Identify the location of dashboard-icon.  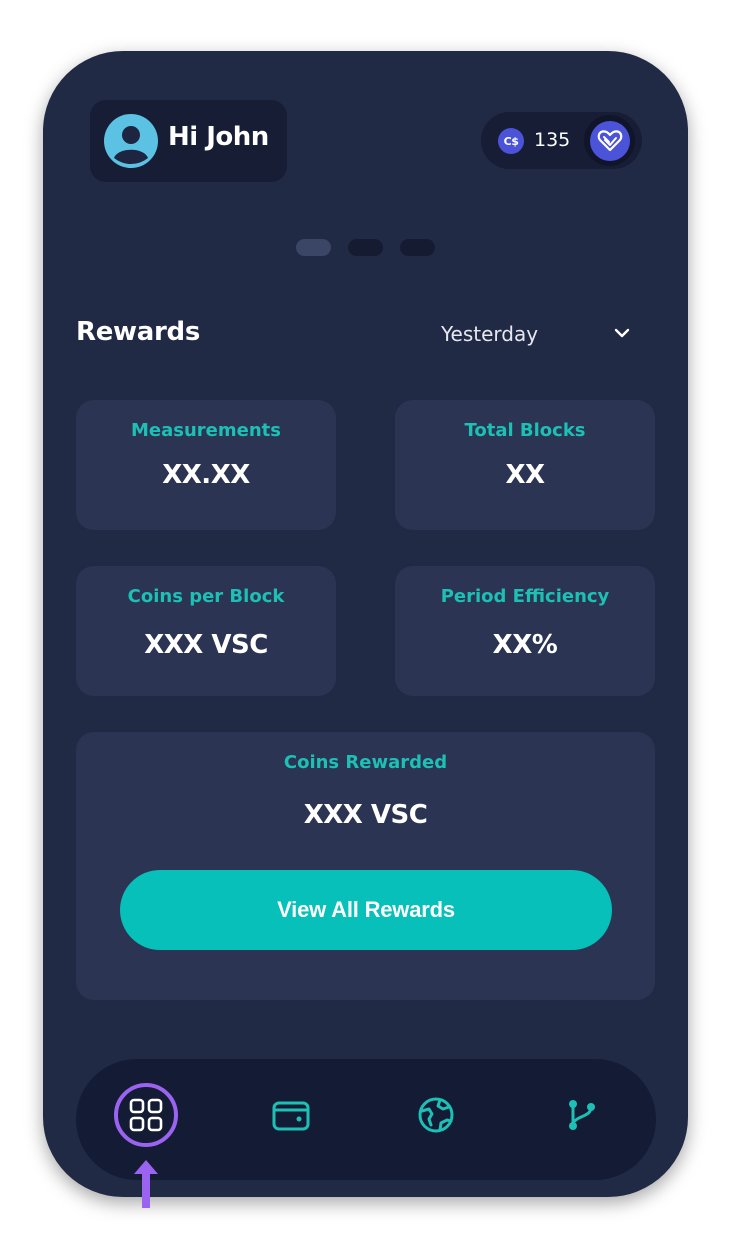
(146, 1115).